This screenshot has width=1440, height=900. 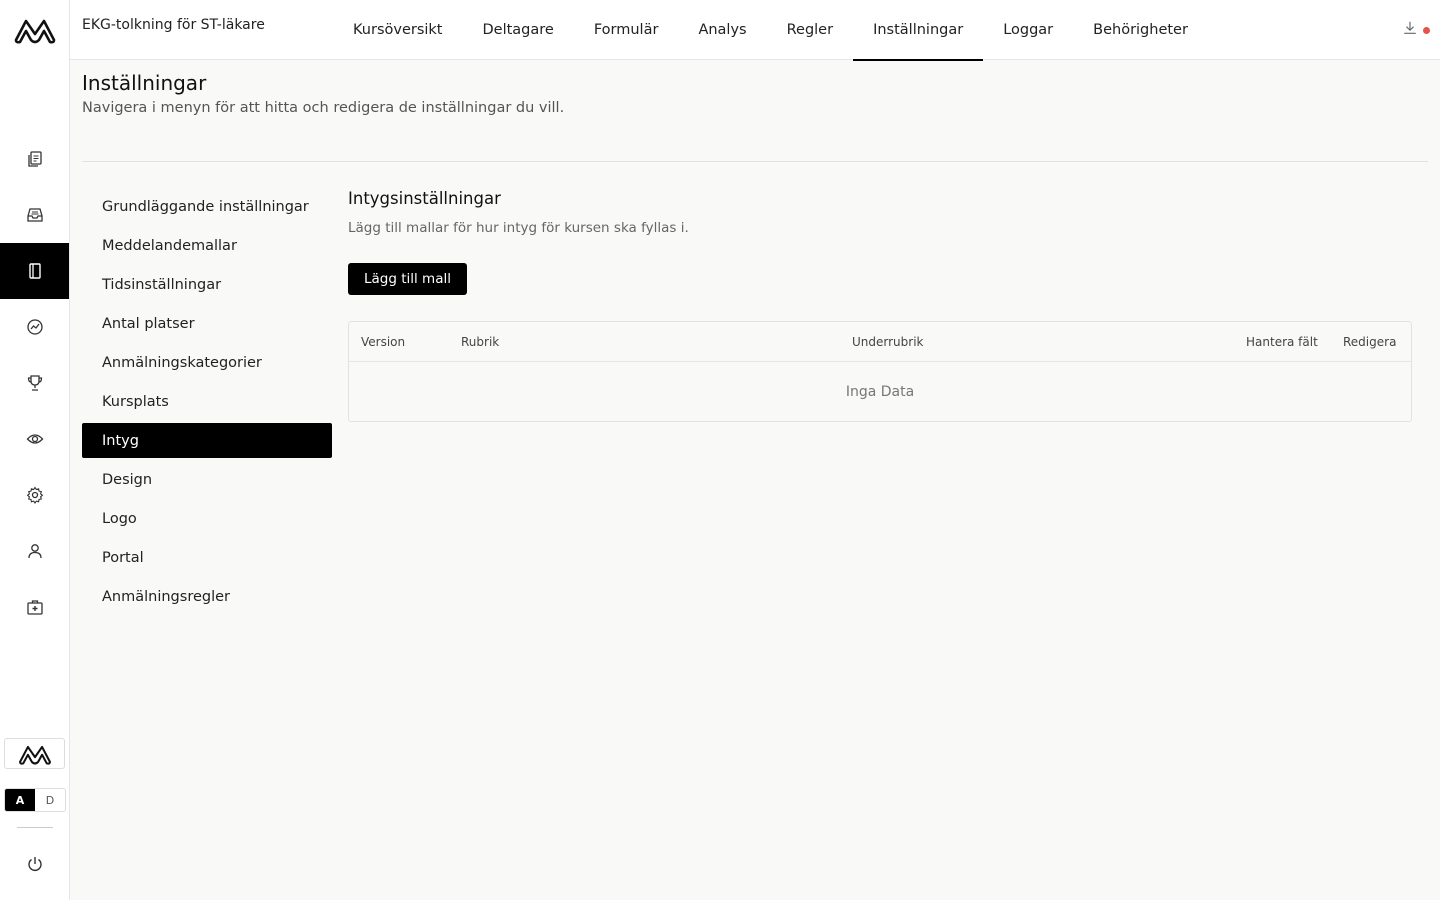 What do you see at coordinates (880, 392) in the screenshot?
I see `empty-state: Inga Data` at bounding box center [880, 392].